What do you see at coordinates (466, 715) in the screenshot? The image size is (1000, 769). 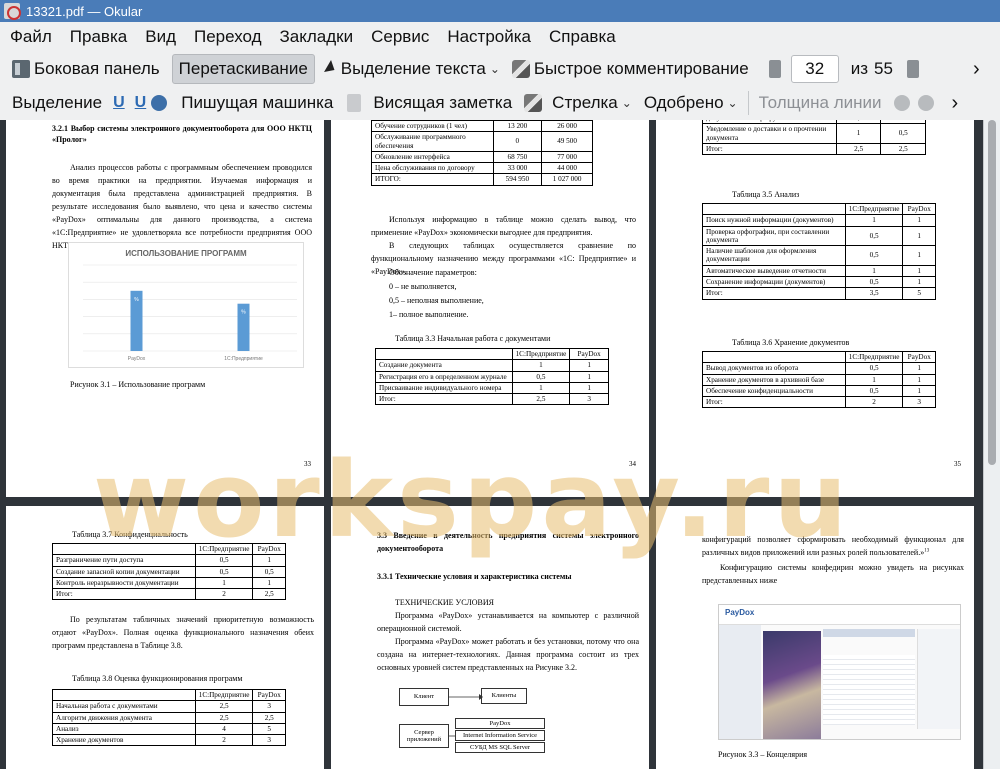 I see `diagram-arrows` at bounding box center [466, 715].